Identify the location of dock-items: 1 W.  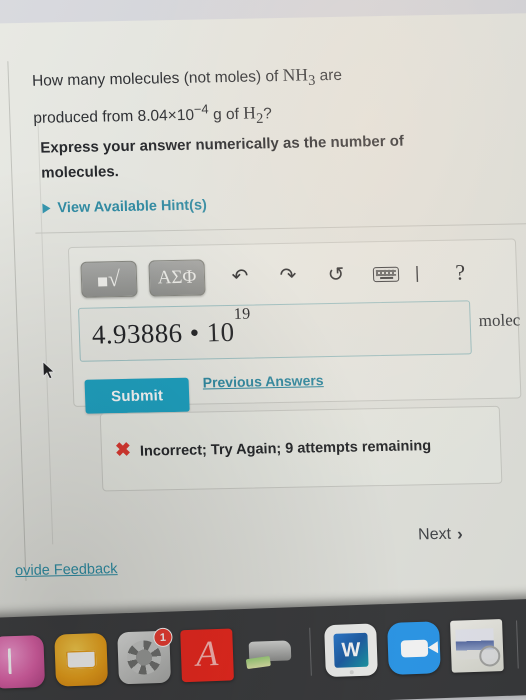
(263, 653).